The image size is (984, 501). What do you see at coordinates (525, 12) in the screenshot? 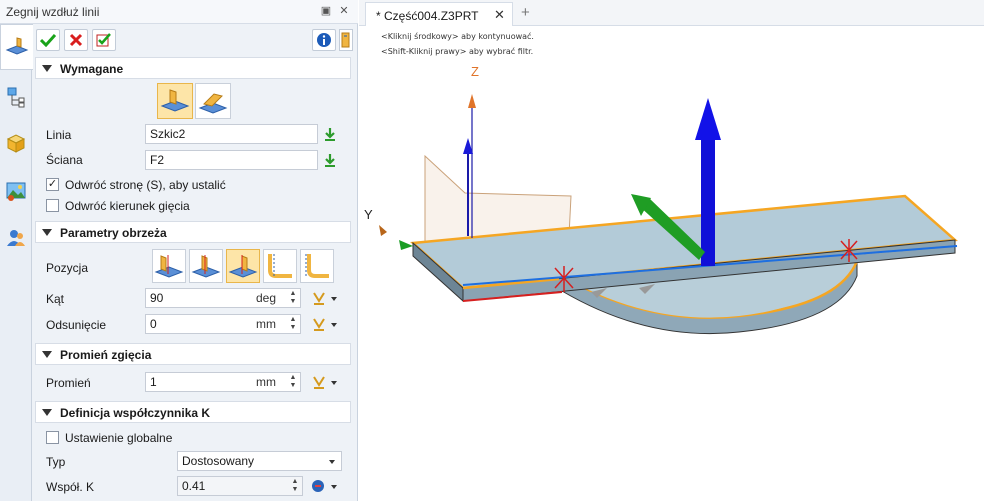
I see `add-tab-button: +` at bounding box center [525, 12].